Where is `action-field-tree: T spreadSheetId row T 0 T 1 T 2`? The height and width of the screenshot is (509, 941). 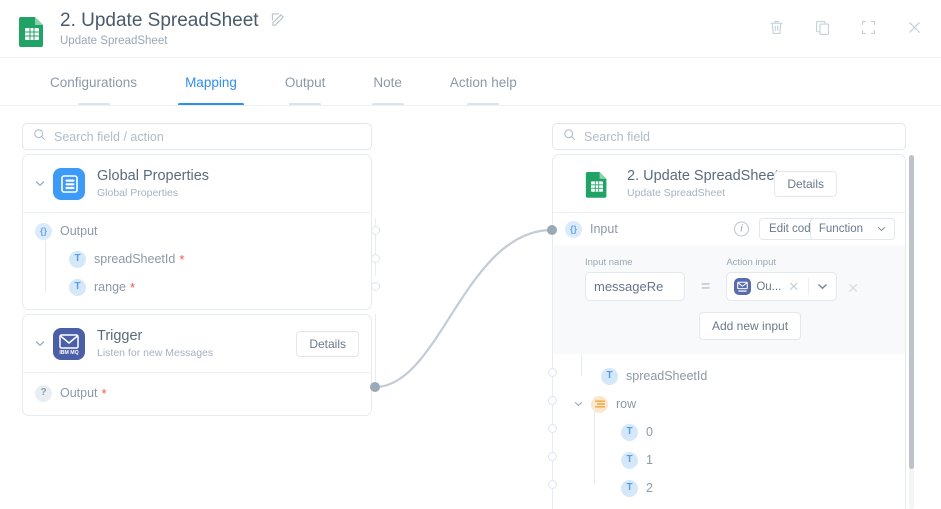 action-field-tree: T spreadSheetId row T 0 T 1 T 2 is located at coordinates (729, 428).